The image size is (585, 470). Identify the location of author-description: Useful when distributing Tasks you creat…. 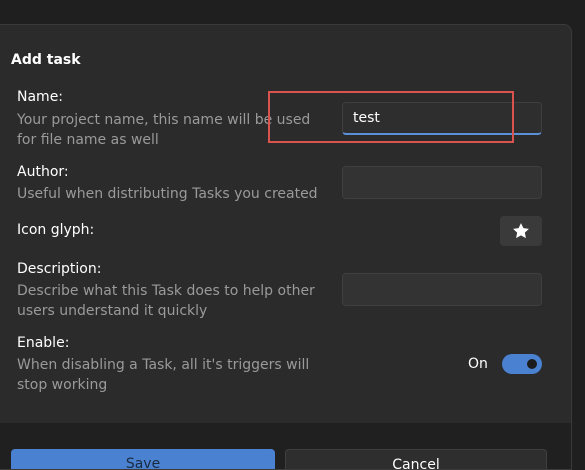
(167, 194).